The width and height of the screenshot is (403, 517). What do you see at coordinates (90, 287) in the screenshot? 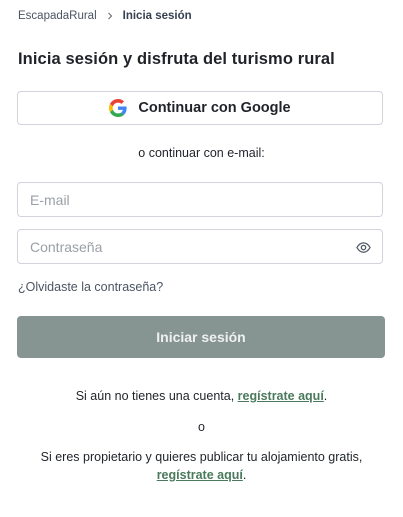
I see `forgot-password-link: ¿Olvidaste la contraseña?` at bounding box center [90, 287].